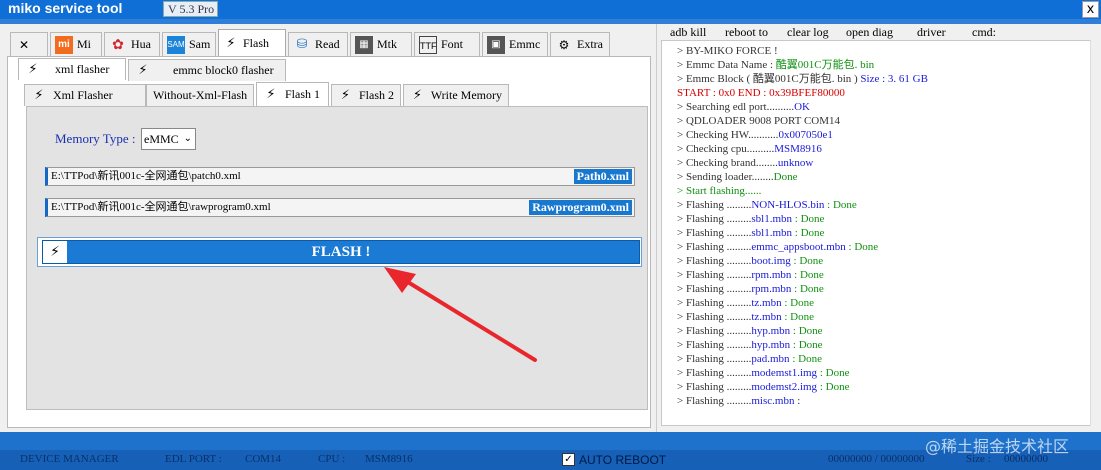  I want to click on tab-tools: ✕, so click(29, 44).